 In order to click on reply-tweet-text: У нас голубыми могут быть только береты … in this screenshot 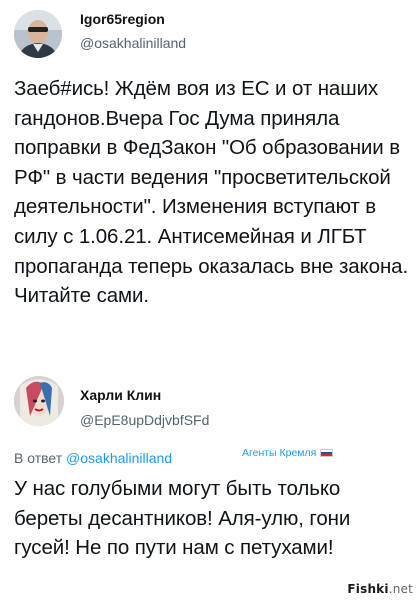, I will do `click(182, 518)`.